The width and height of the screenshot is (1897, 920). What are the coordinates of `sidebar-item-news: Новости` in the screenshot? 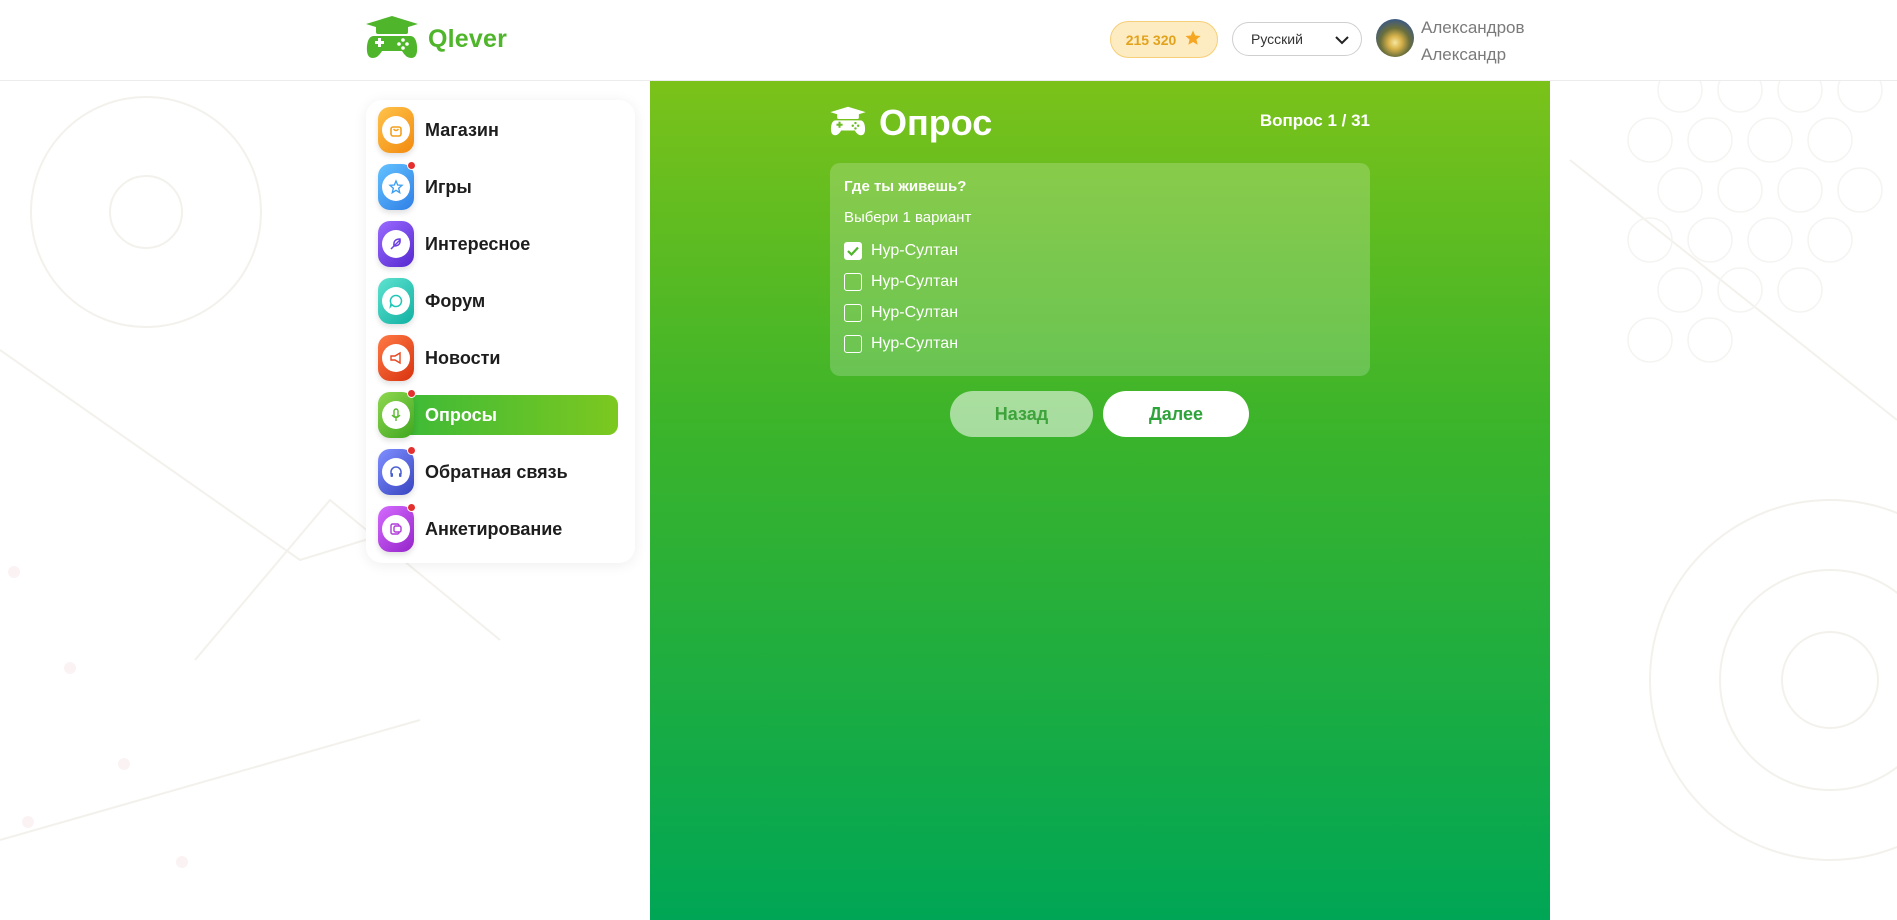 It's located at (498, 358).